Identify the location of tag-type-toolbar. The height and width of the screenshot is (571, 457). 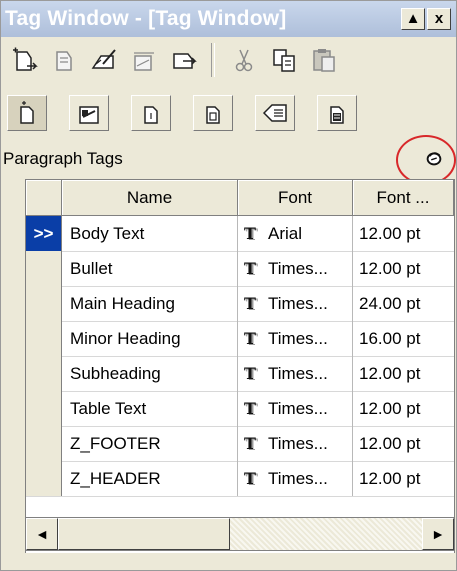
(227, 113).